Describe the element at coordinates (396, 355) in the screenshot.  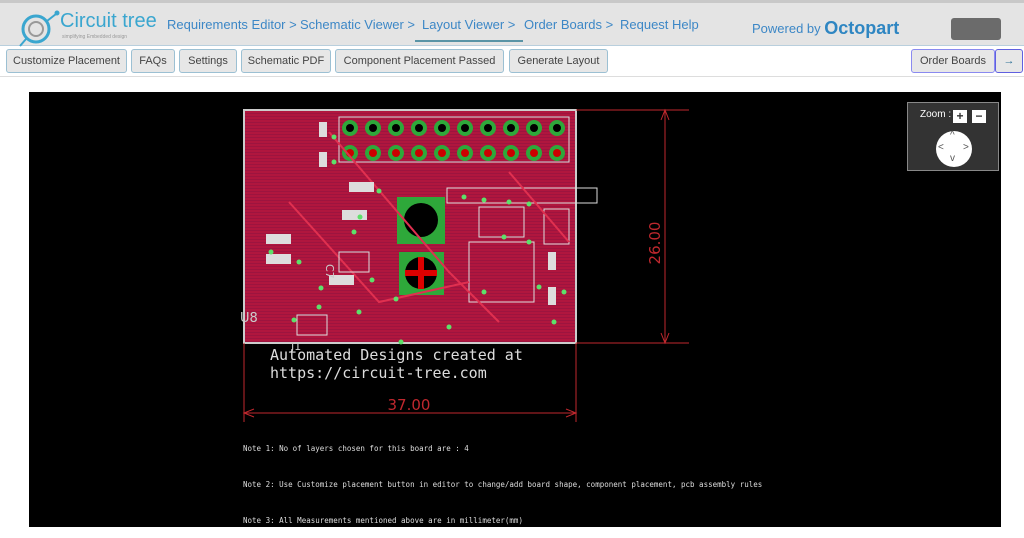
I see `board-text-line1: Automated Designs created at` at that location.